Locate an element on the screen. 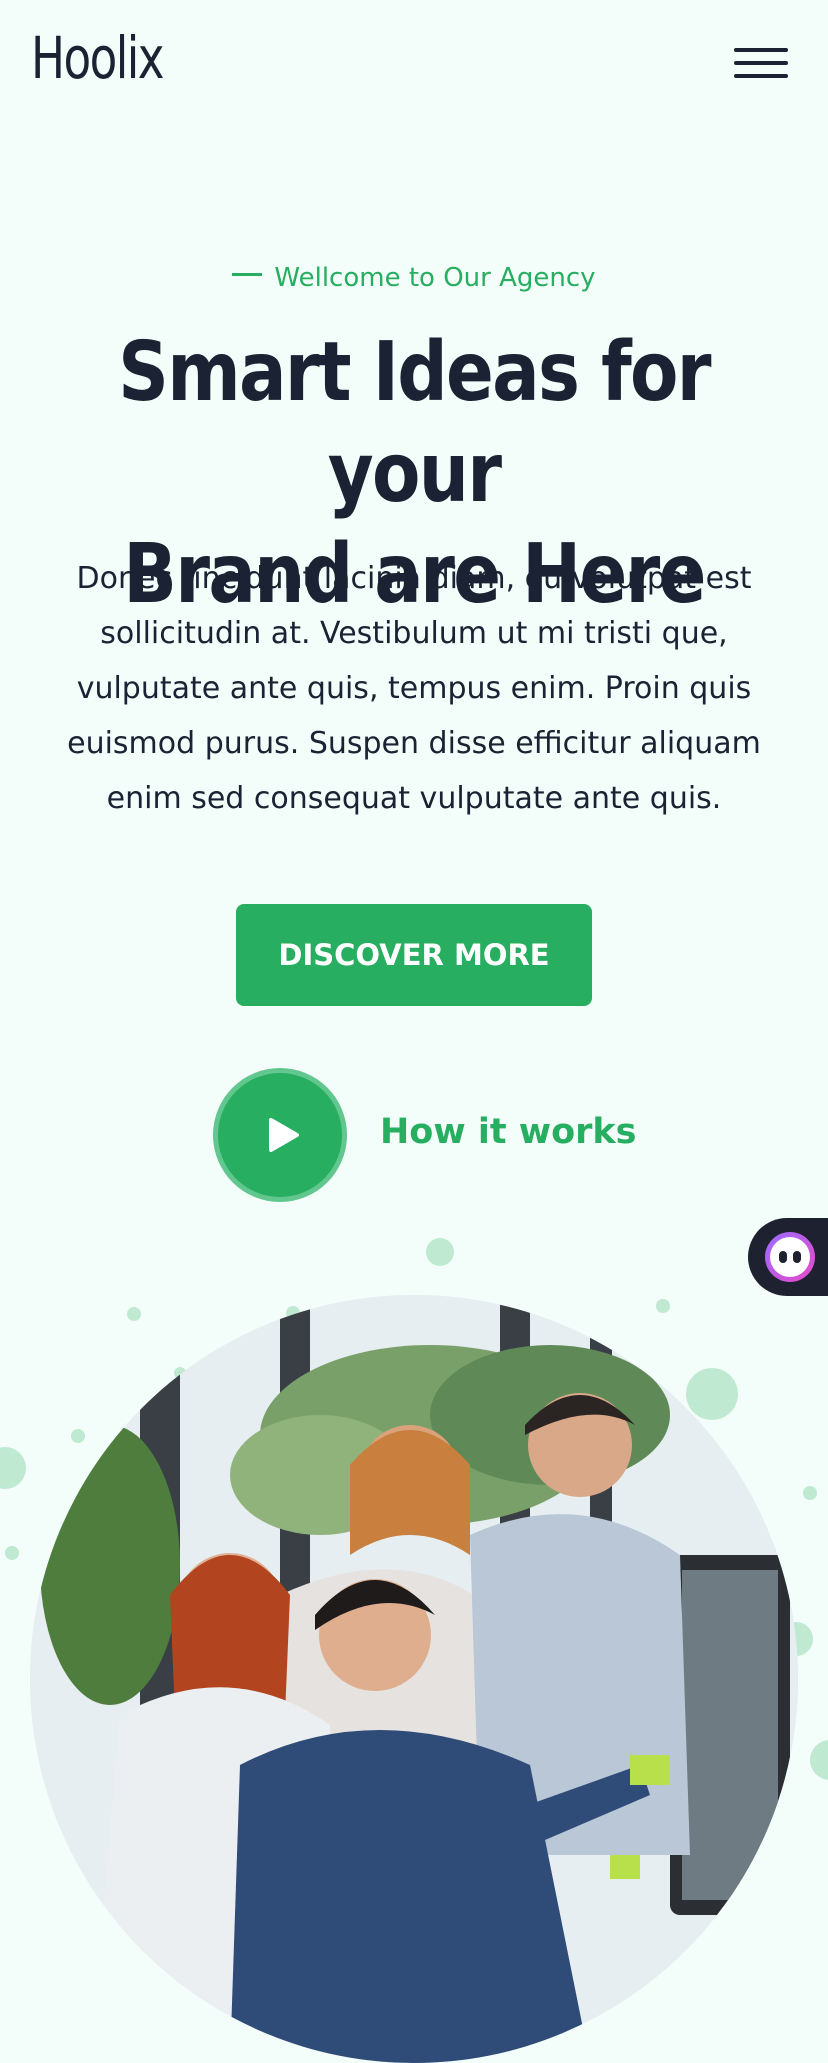  eyebrow-dash is located at coordinates (247, 274).